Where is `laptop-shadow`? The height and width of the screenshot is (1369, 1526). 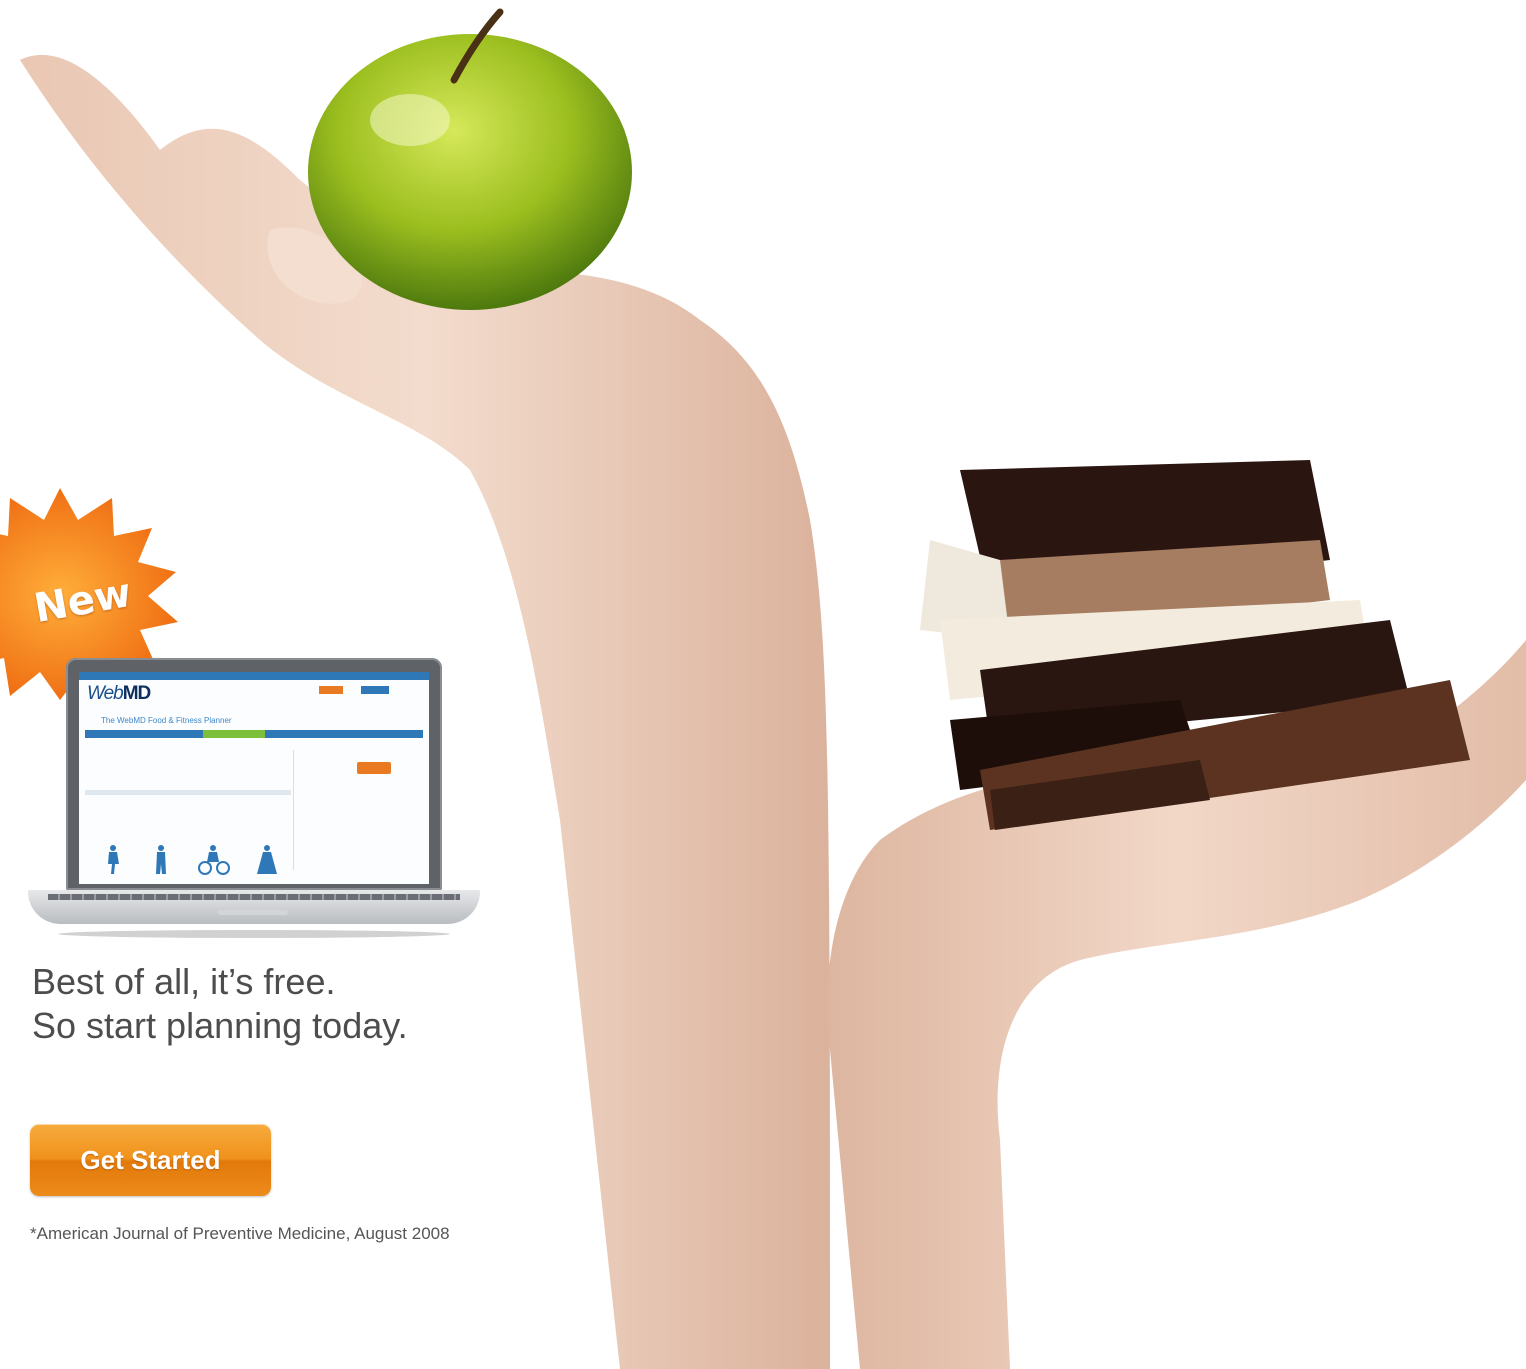 laptop-shadow is located at coordinates (254, 934).